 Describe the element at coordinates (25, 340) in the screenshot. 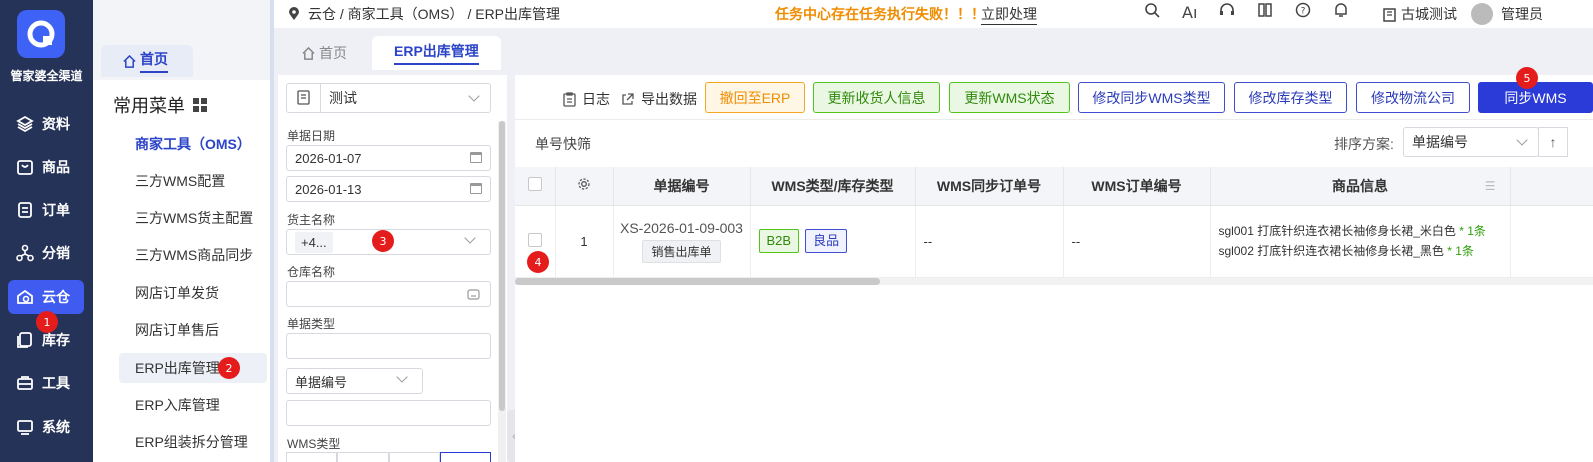

I see `inventory-icon` at that location.